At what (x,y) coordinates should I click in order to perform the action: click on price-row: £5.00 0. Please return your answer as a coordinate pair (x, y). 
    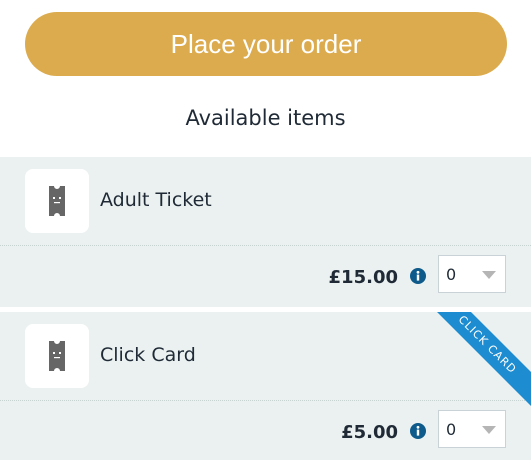
    Looking at the image, I should click on (265, 430).